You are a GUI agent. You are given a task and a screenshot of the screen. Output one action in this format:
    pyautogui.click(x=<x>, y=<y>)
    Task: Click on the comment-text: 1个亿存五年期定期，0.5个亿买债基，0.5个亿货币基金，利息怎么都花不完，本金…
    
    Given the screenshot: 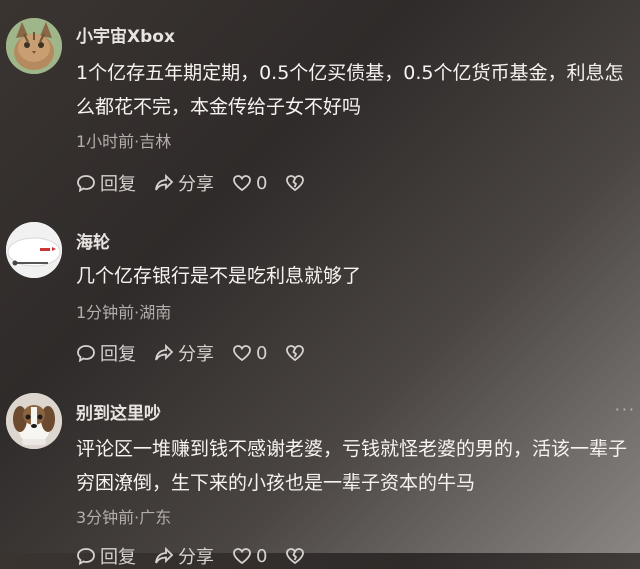 What is the action you would take?
    pyautogui.click(x=350, y=90)
    